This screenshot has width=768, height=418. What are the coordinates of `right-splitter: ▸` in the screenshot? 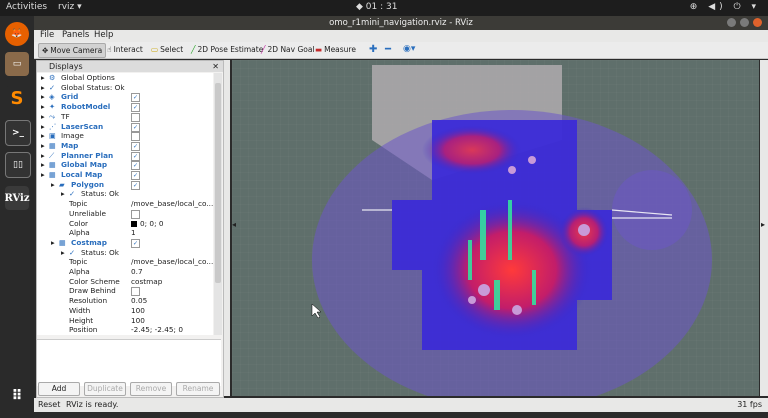 It's located at (764, 228).